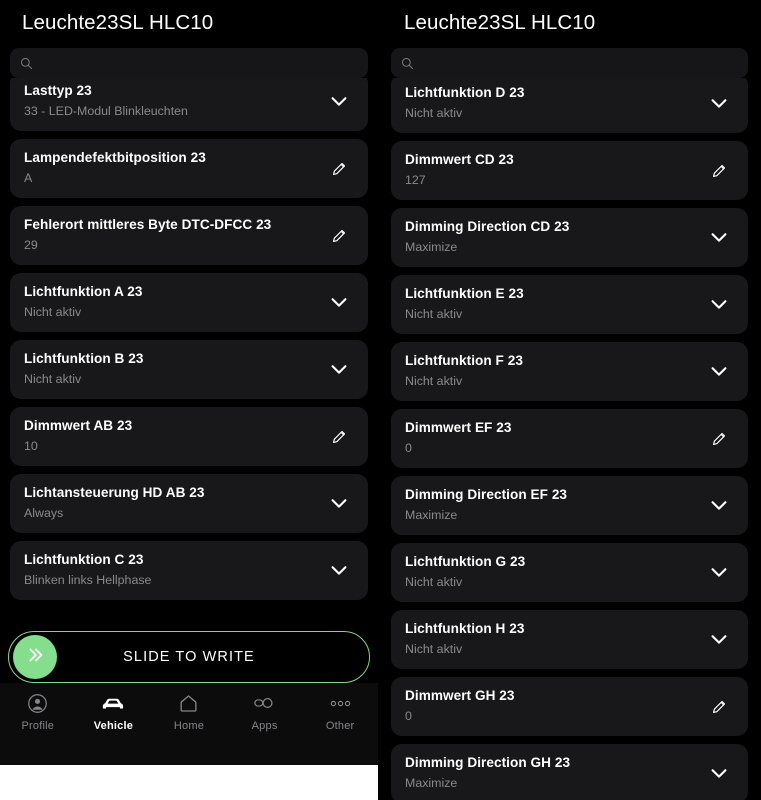  What do you see at coordinates (550, 371) in the screenshot?
I see `parameter-card-text: Lichtfunktion F 23 Nicht aktiv` at bounding box center [550, 371].